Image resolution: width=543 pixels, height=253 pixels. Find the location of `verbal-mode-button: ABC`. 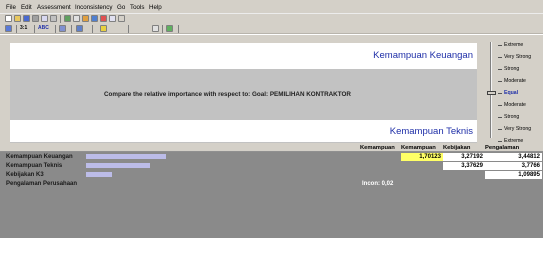

verbal-mode-button: ABC is located at coordinates (43, 28).